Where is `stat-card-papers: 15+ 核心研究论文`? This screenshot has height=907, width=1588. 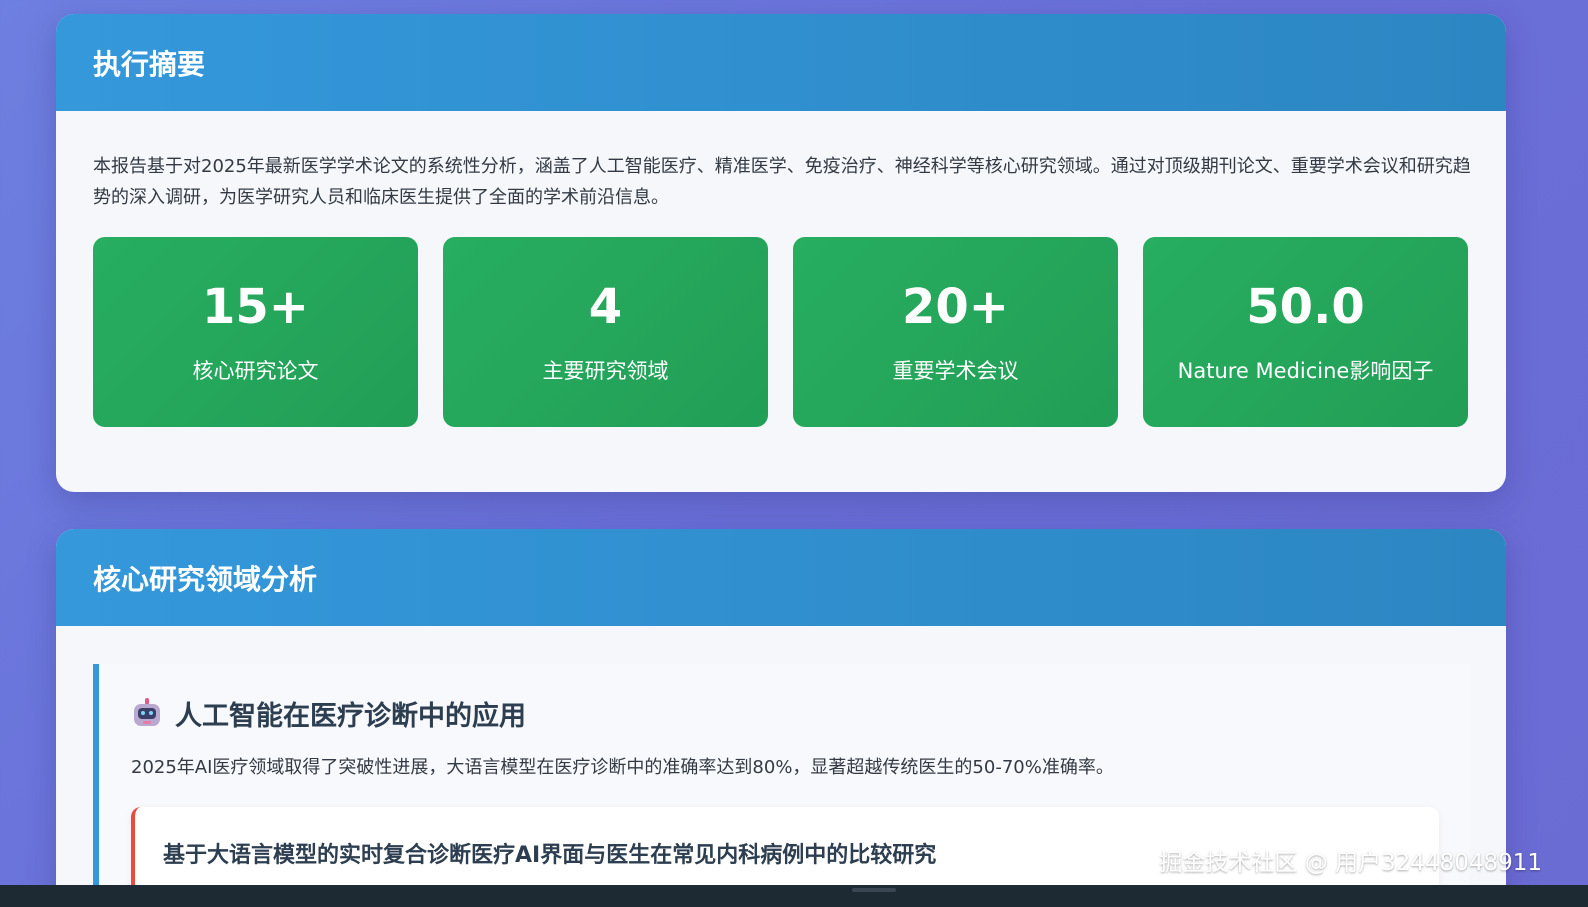 stat-card-papers: 15+ 核心研究论文 is located at coordinates (255, 332).